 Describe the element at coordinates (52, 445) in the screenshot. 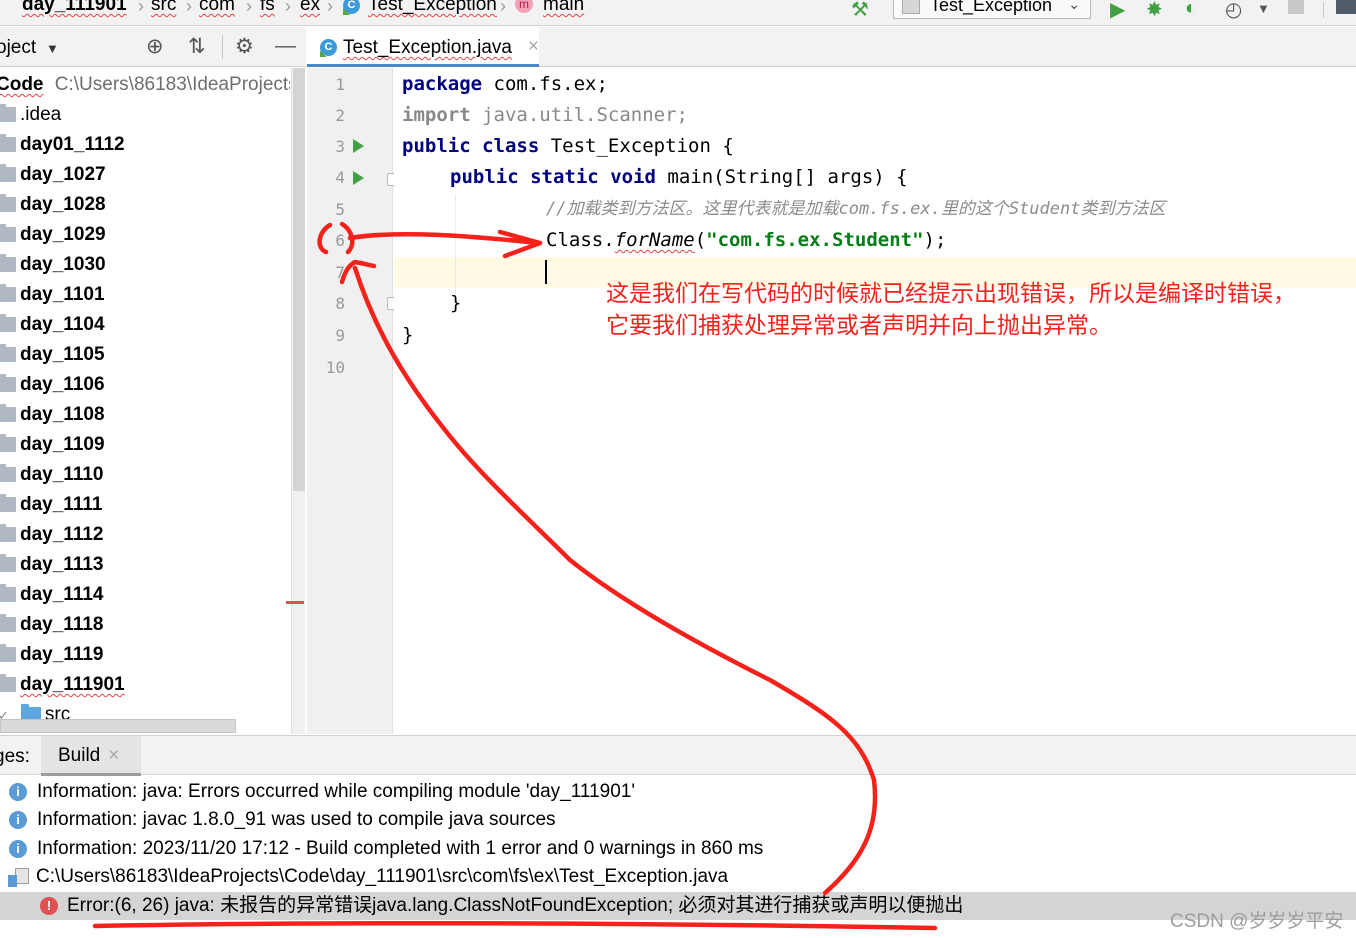

I see `tree-item-module: day_1109` at that location.